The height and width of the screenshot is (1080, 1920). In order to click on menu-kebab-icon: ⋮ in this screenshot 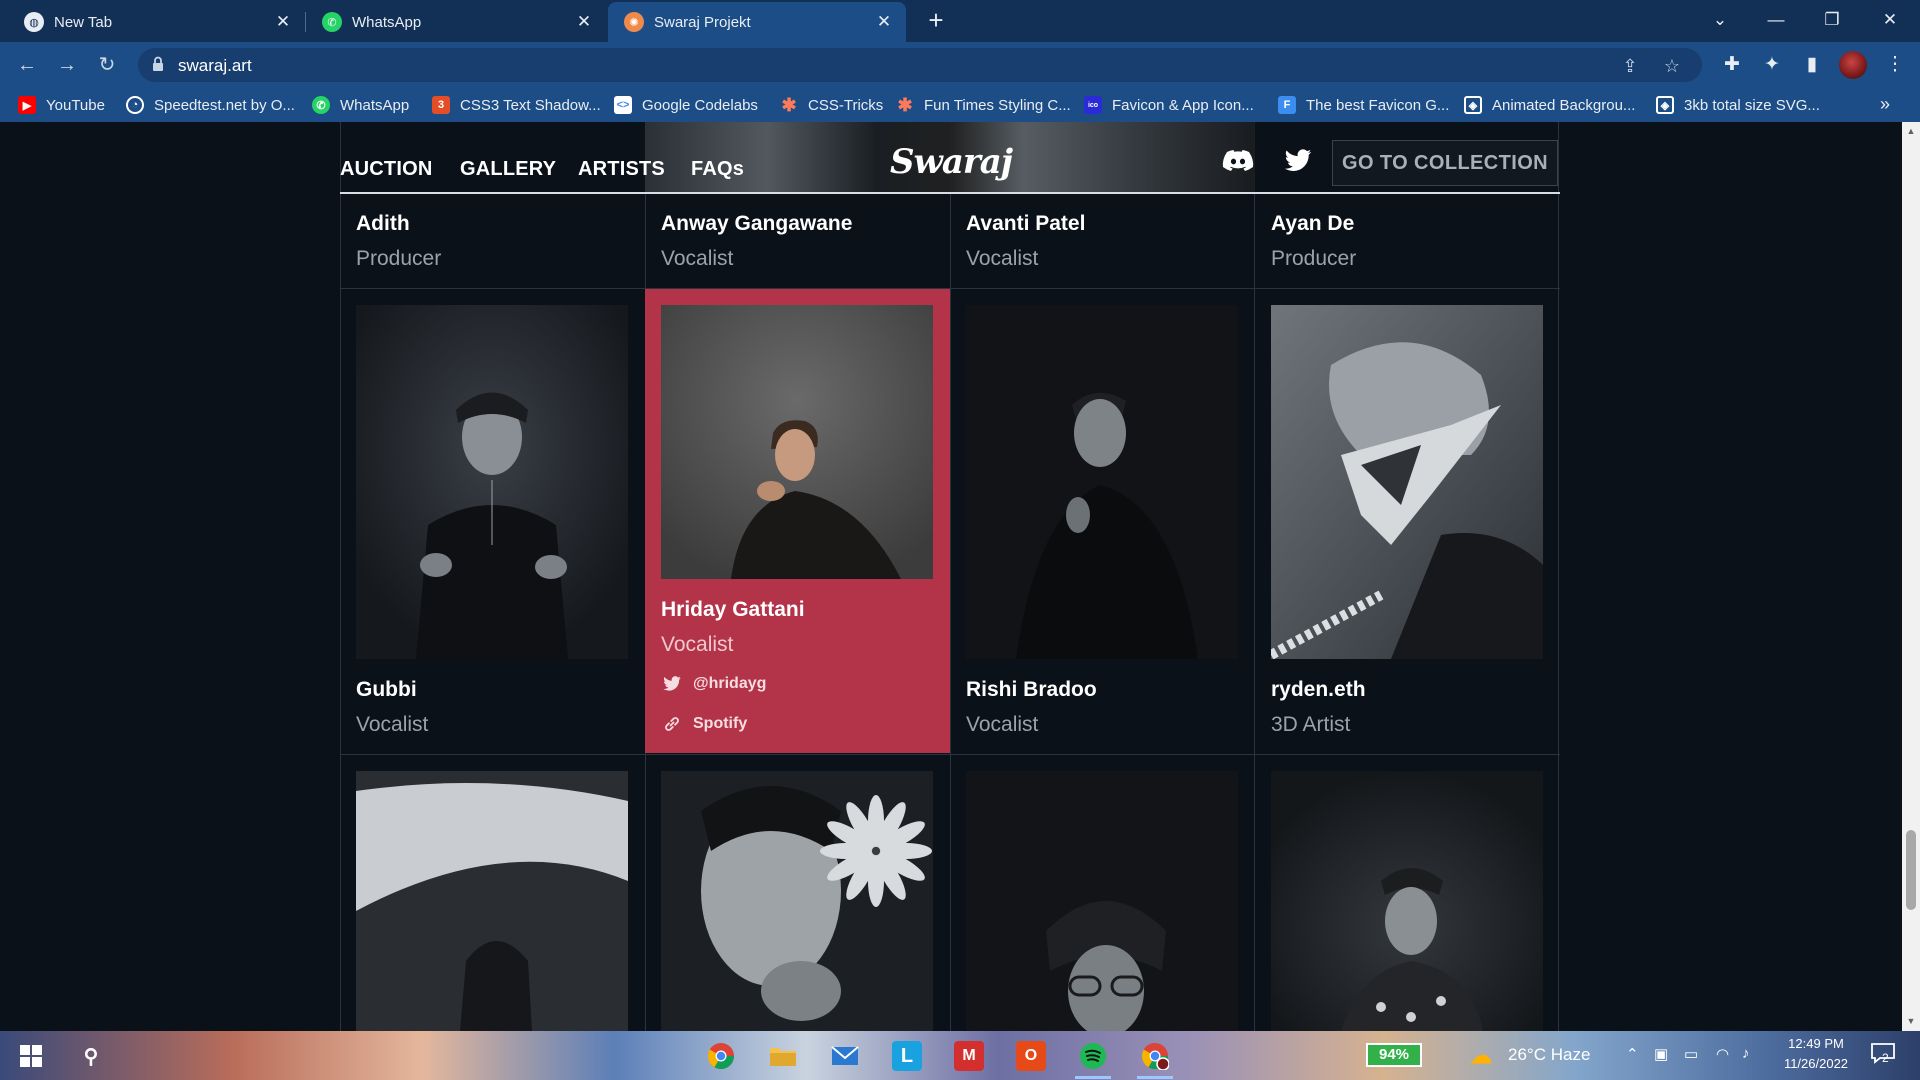, I will do `click(1895, 65)`.